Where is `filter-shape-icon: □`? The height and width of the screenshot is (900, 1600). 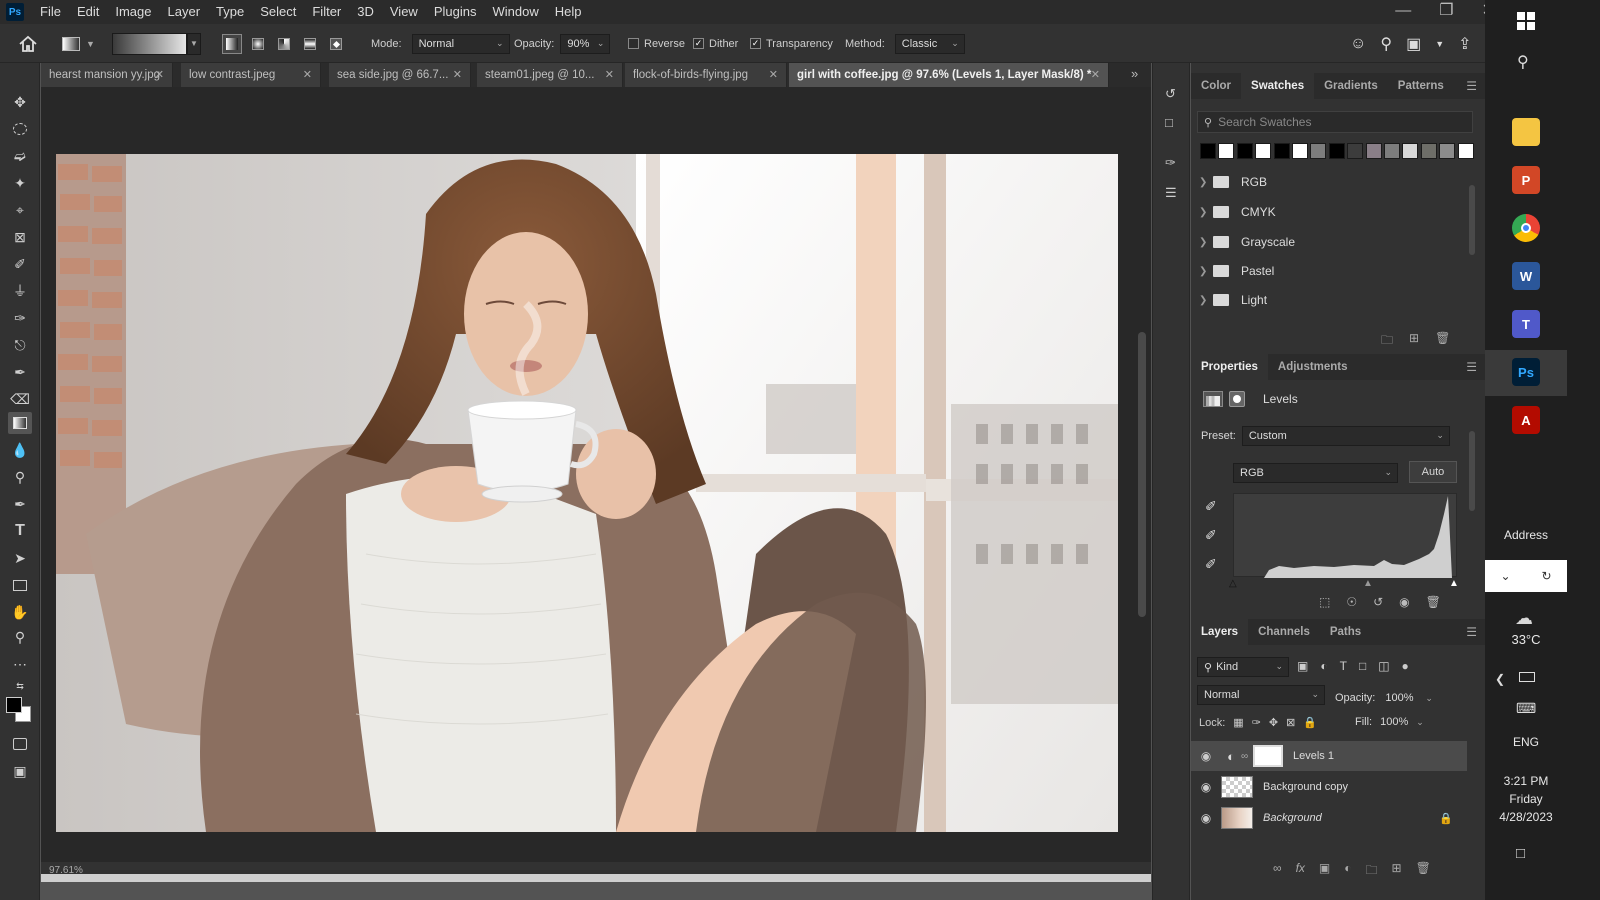
filter-shape-icon: □ is located at coordinates (1362, 666).